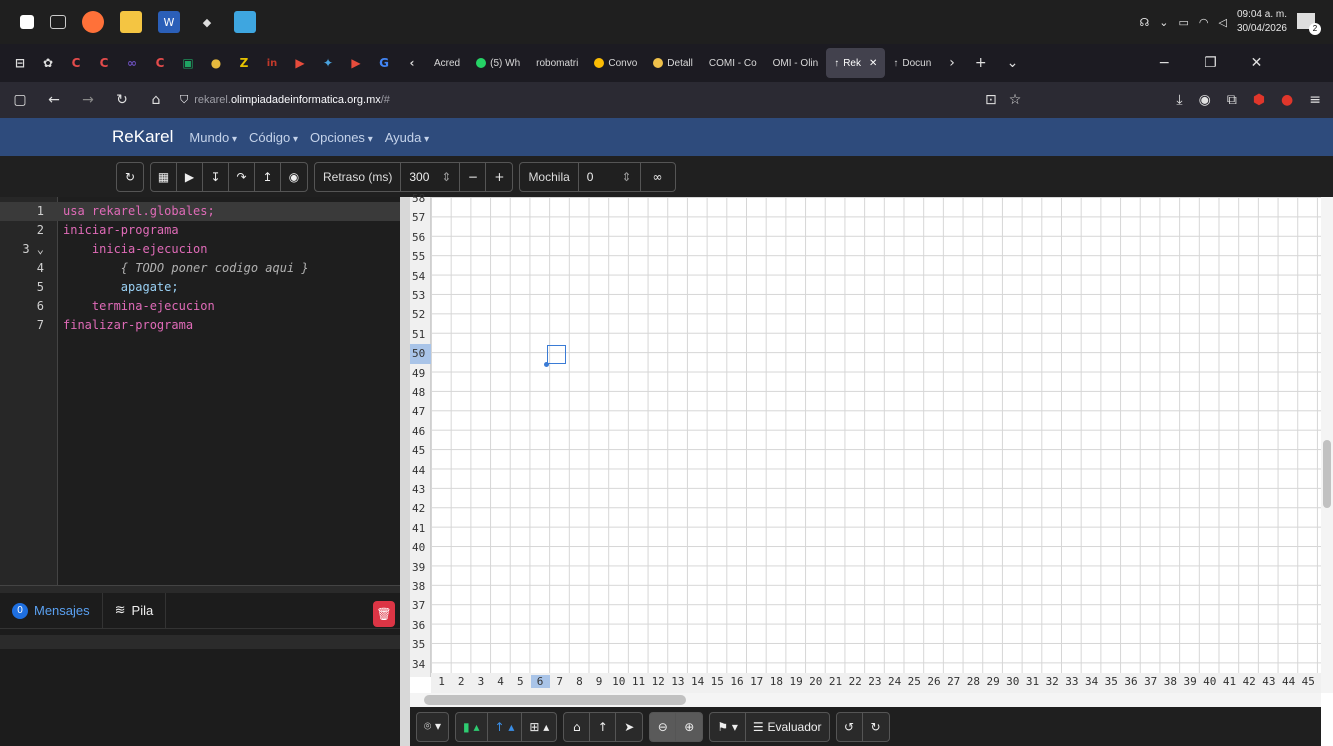 The width and height of the screenshot is (1333, 746). What do you see at coordinates (88, 100) in the screenshot?
I see `forward-icon: →` at bounding box center [88, 100].